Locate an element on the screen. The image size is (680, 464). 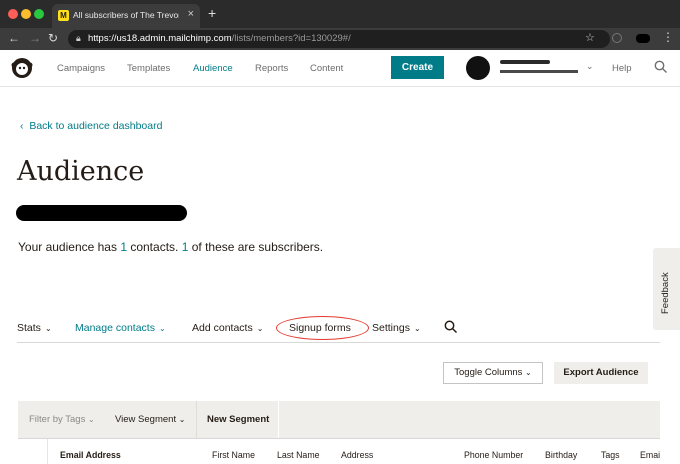
manage-contacts-label: Manage contacts is located at coordinates (115, 328).